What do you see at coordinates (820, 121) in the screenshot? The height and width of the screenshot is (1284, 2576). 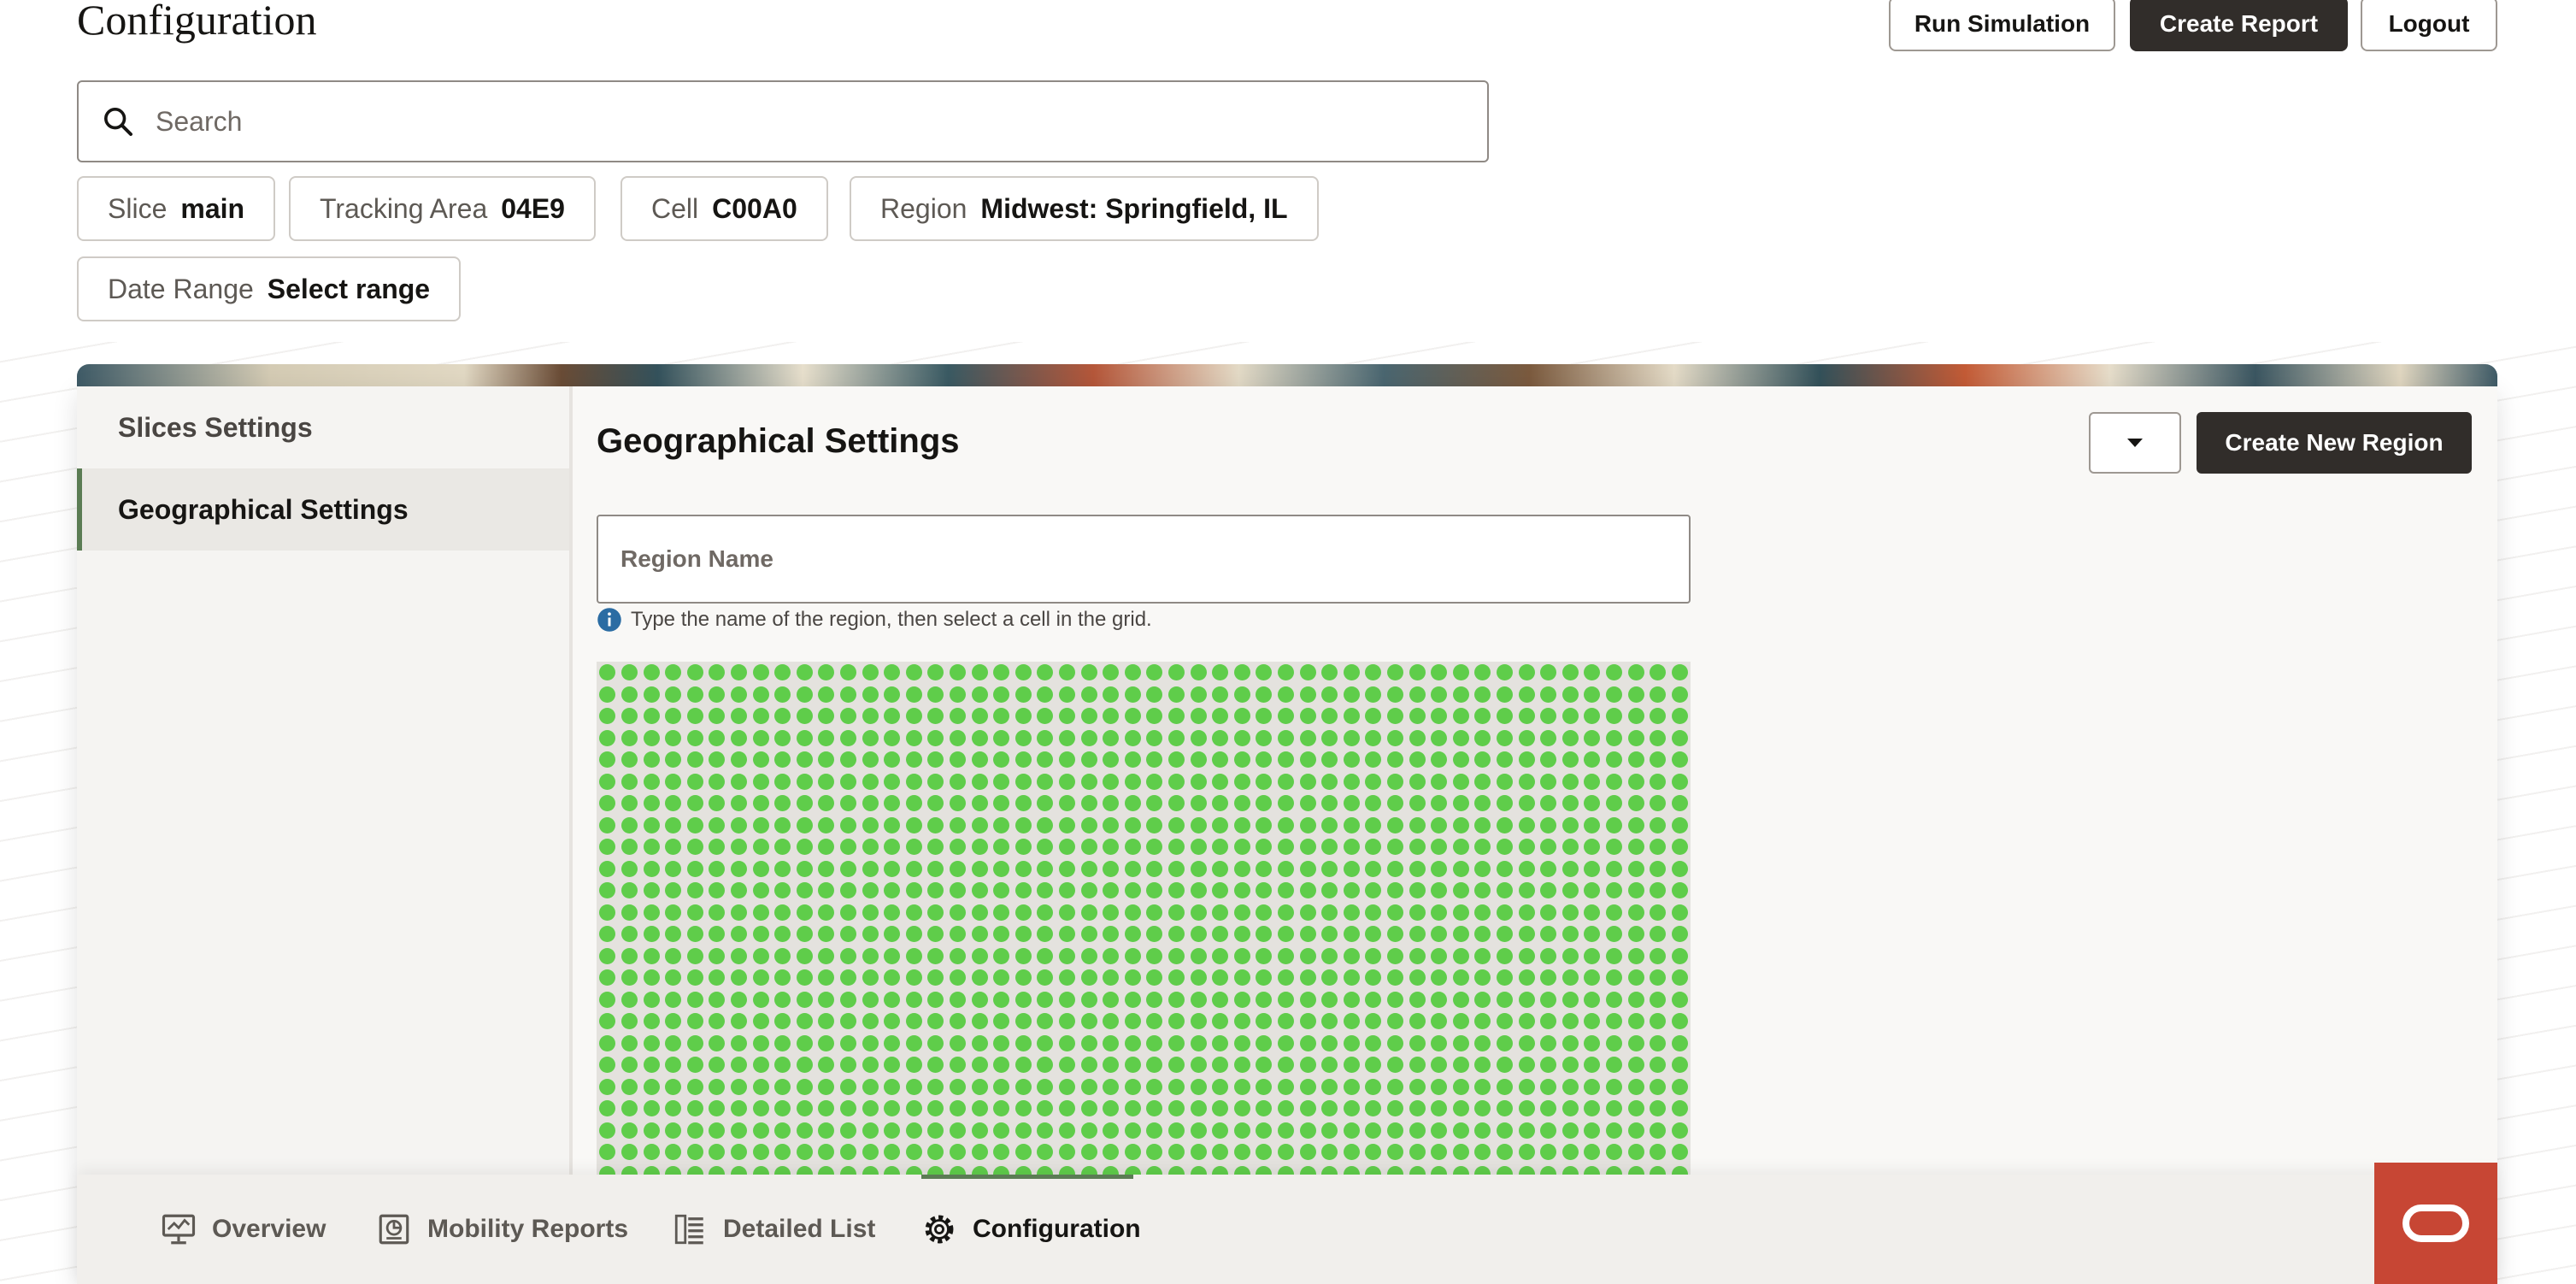 I see `search-input` at bounding box center [820, 121].